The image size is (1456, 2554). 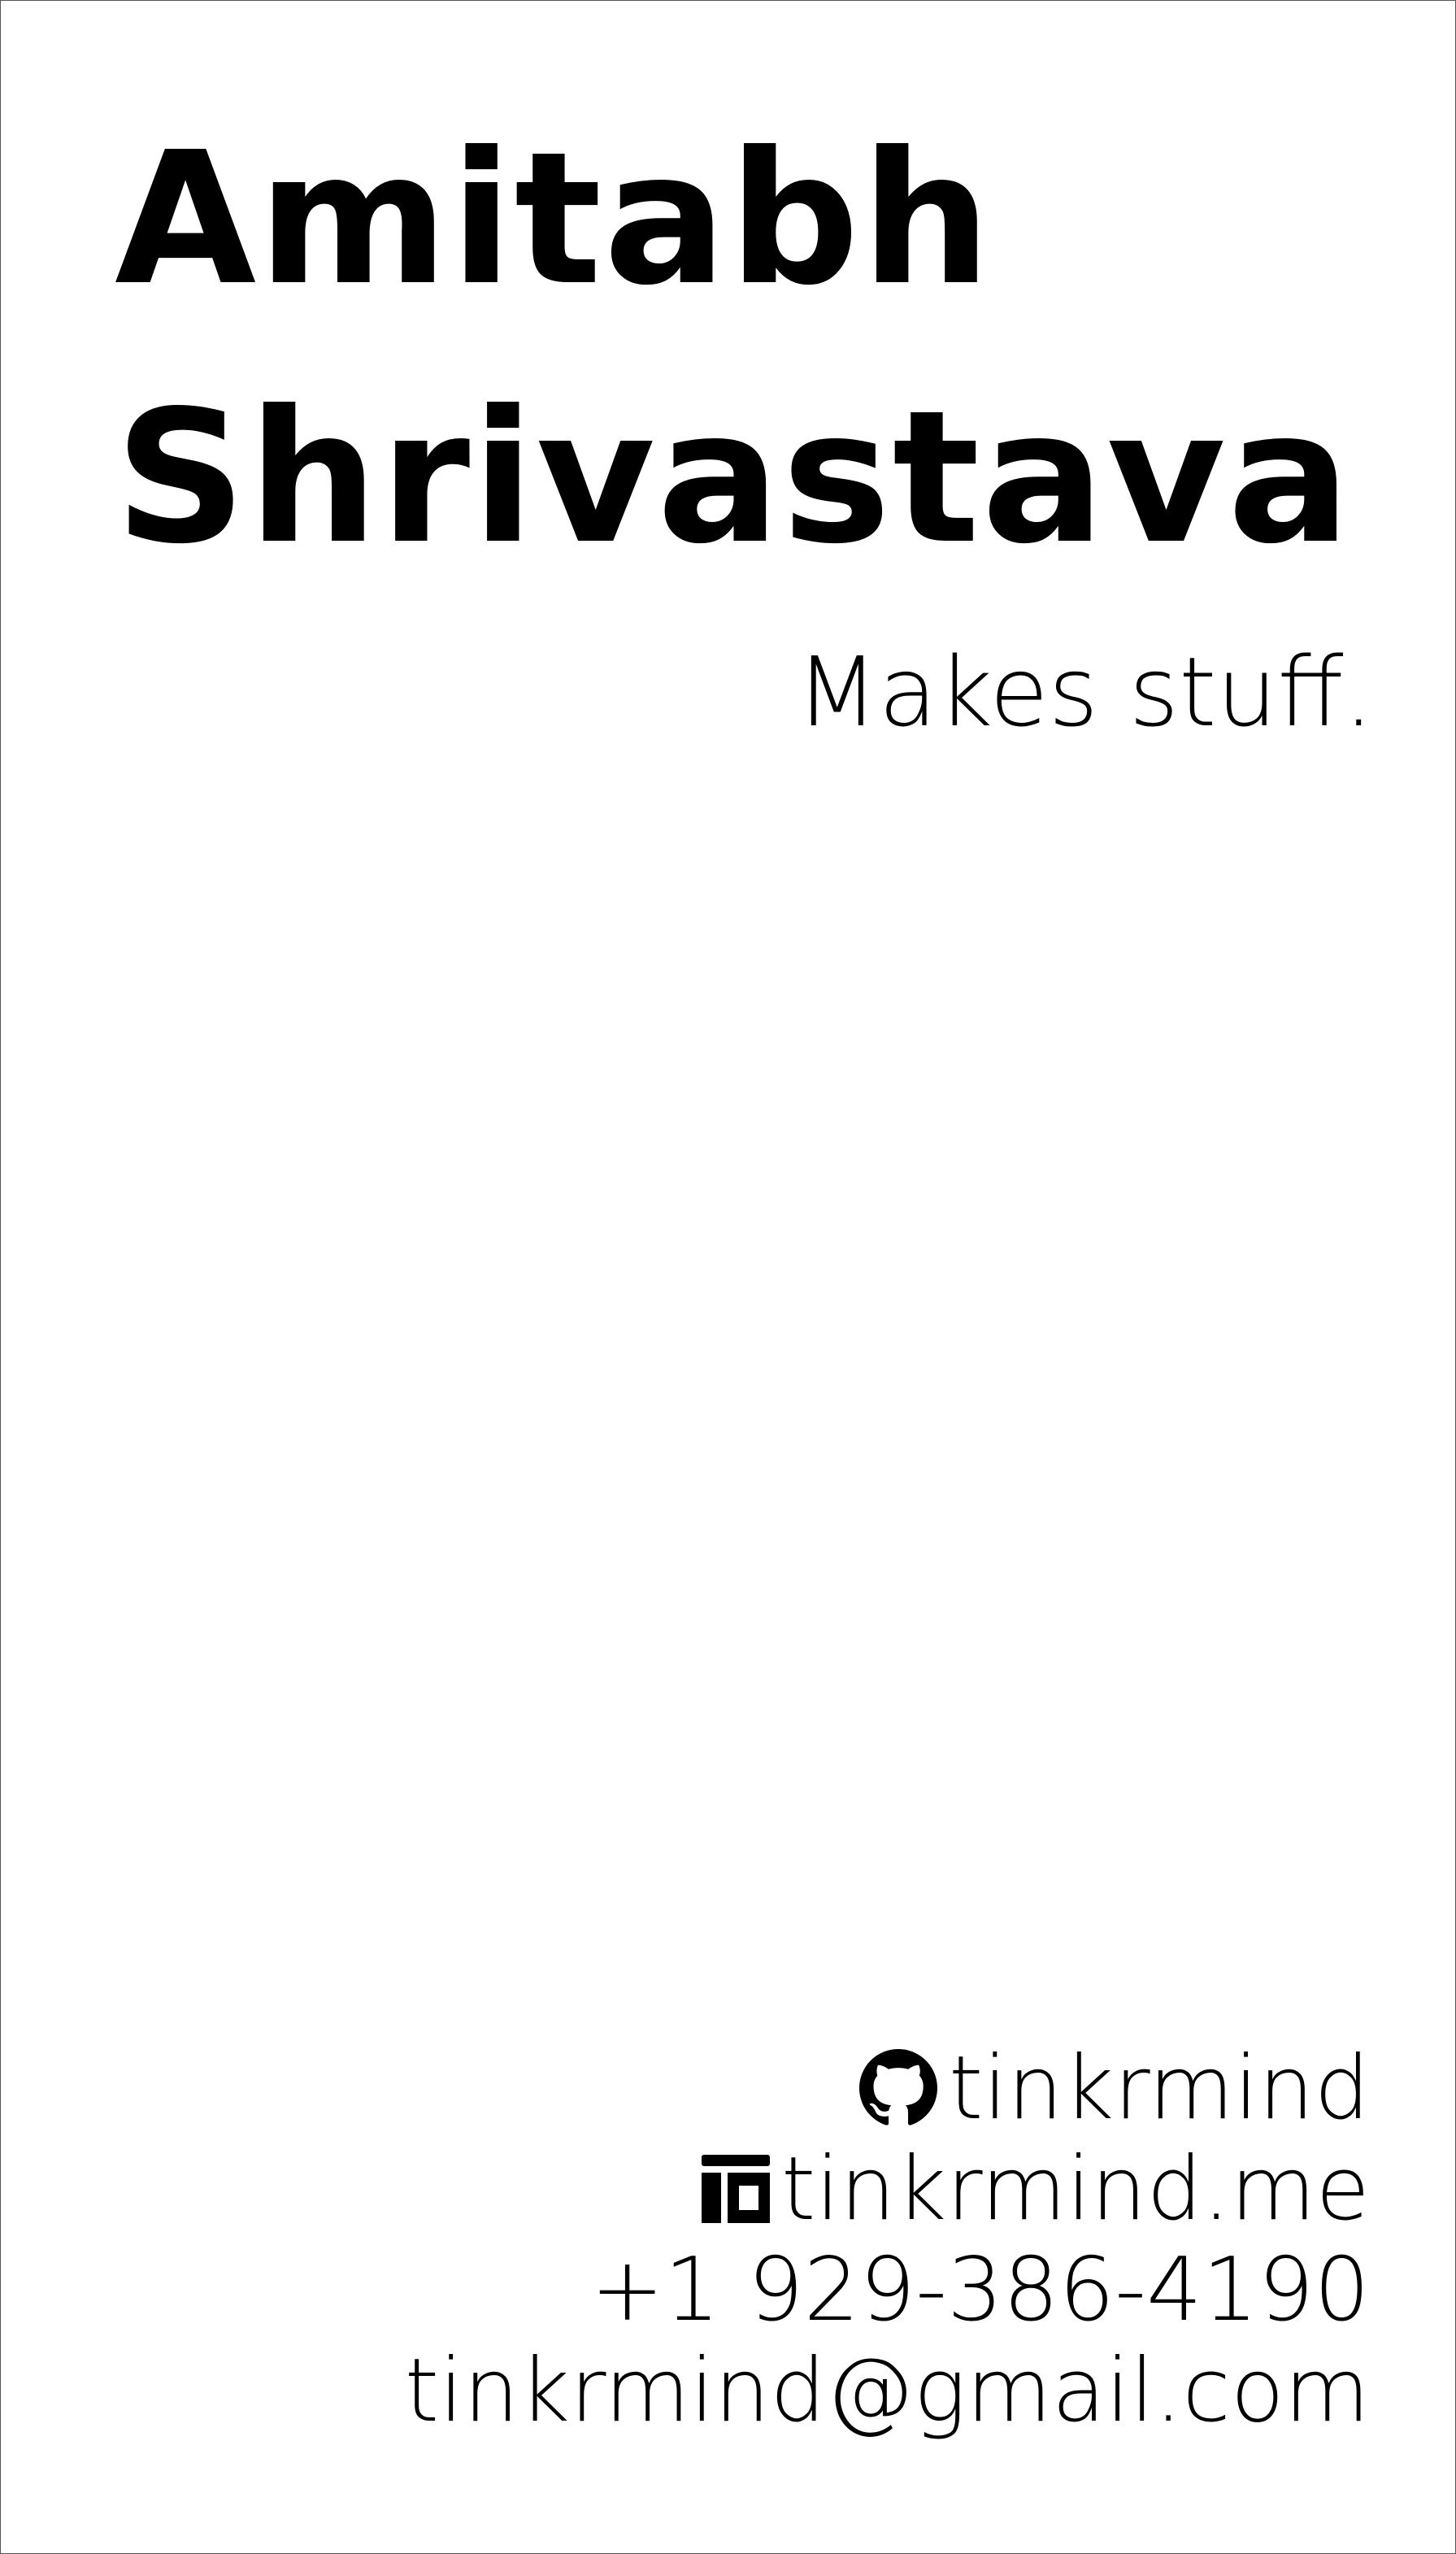 I want to click on email-label: tinkrmind@gmail.com, so click(x=887, y=2390).